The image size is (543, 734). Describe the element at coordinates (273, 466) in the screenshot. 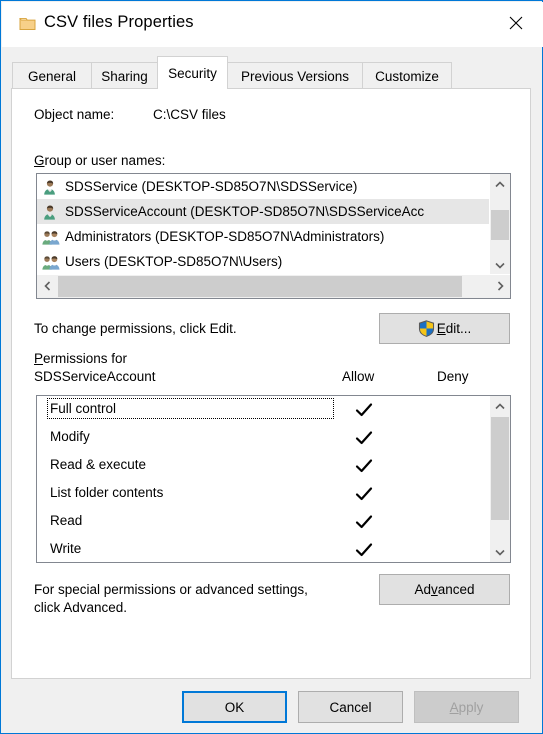

I see `permission-row: Read & execute` at that location.